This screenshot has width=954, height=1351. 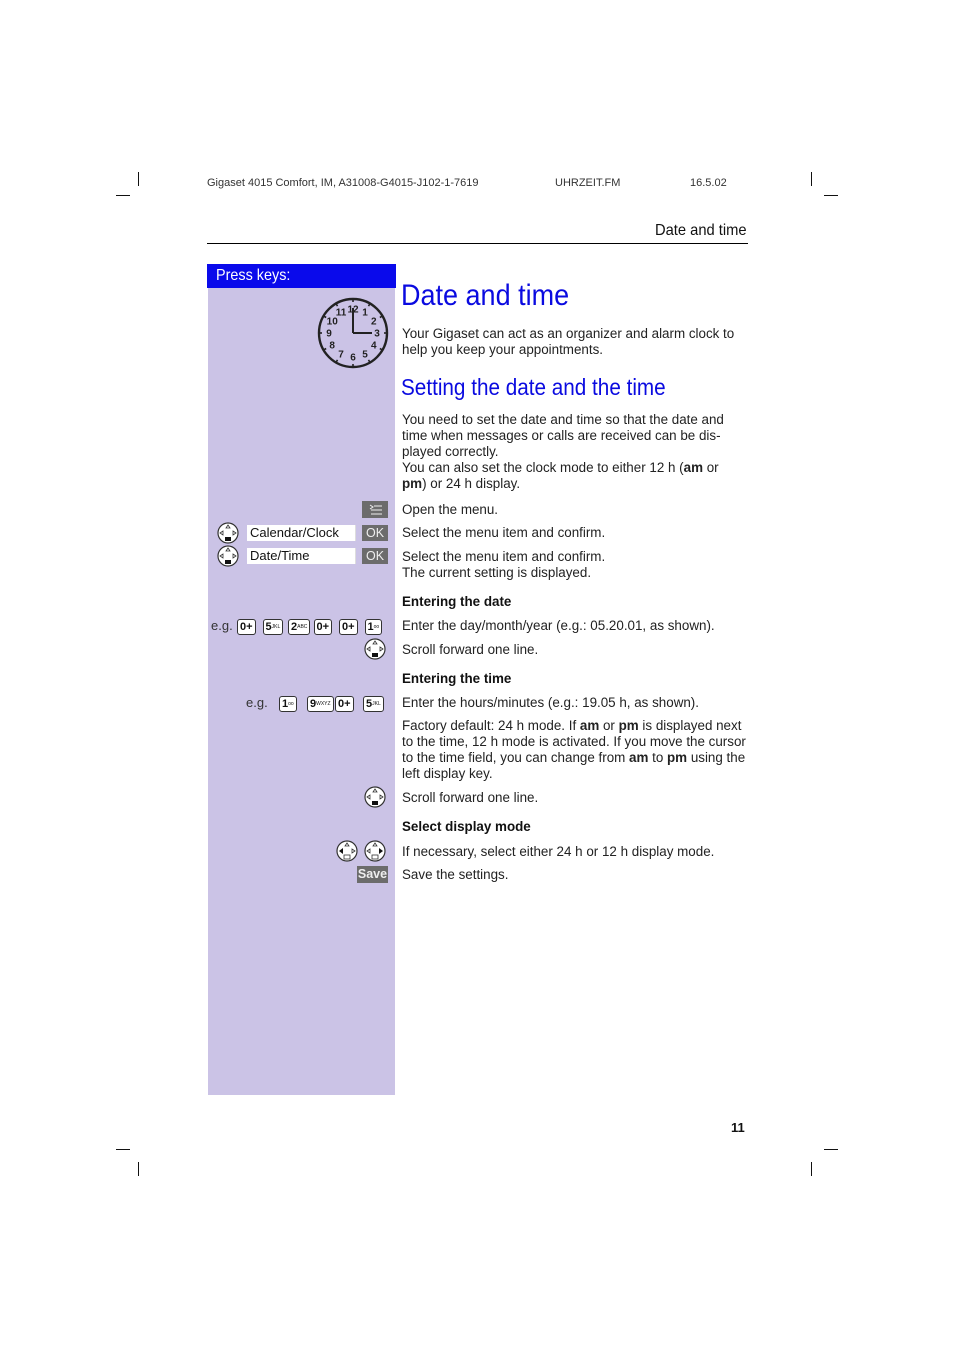 What do you see at coordinates (347, 851) in the screenshot?
I see `nav-key-left-icon` at bounding box center [347, 851].